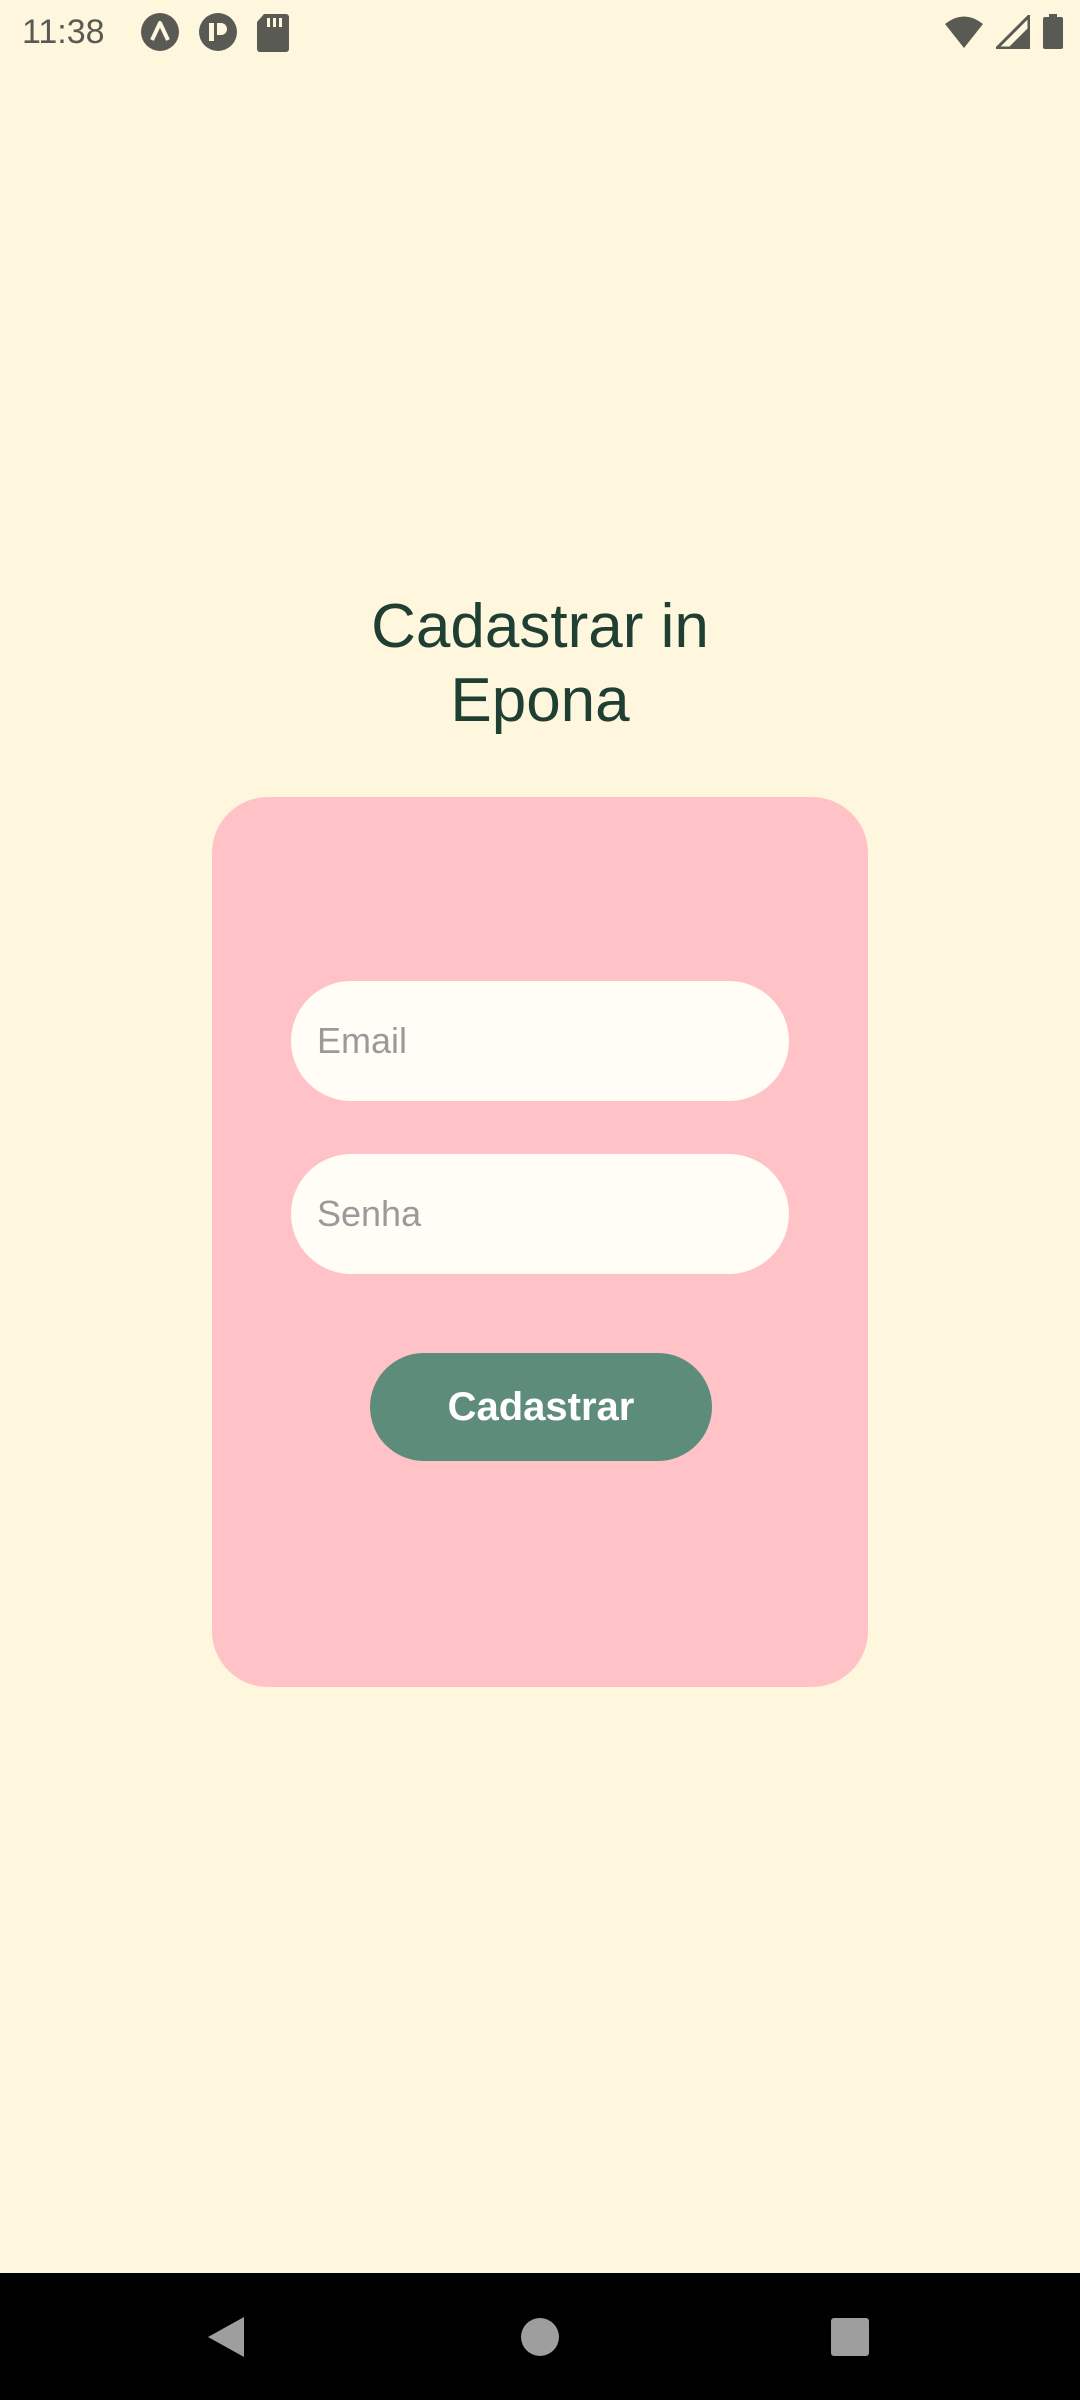 This screenshot has height=2400, width=1080. I want to click on page-title-line-1: Cadastrar in, so click(540, 626).